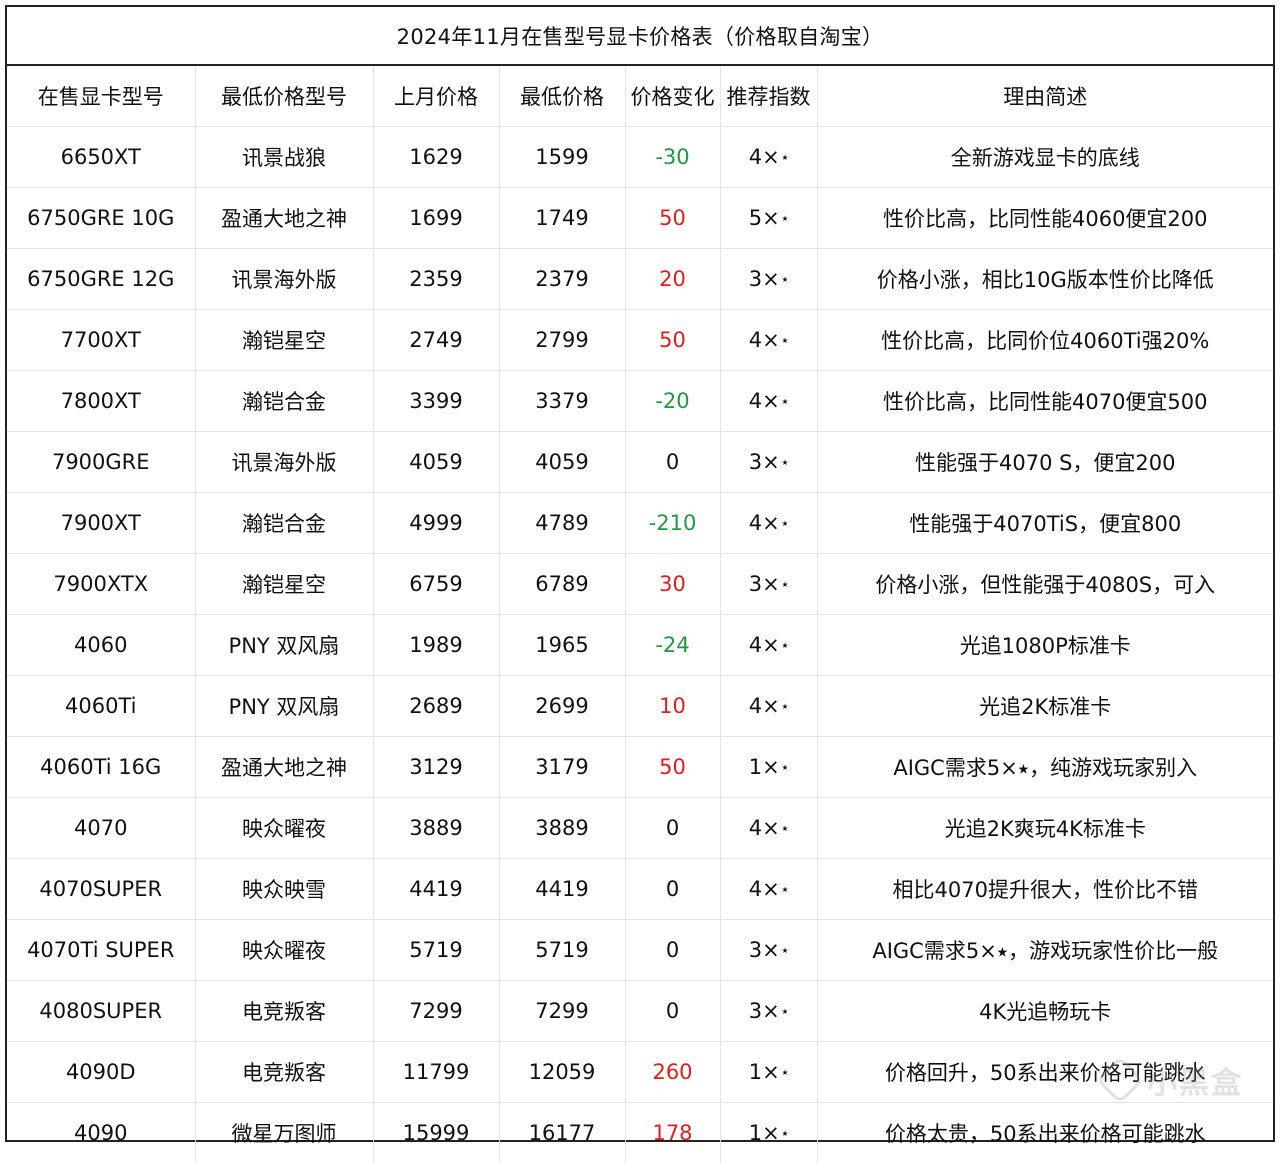 The image size is (1280, 1163). I want to click on cell-lowest-price: 1599, so click(562, 157).